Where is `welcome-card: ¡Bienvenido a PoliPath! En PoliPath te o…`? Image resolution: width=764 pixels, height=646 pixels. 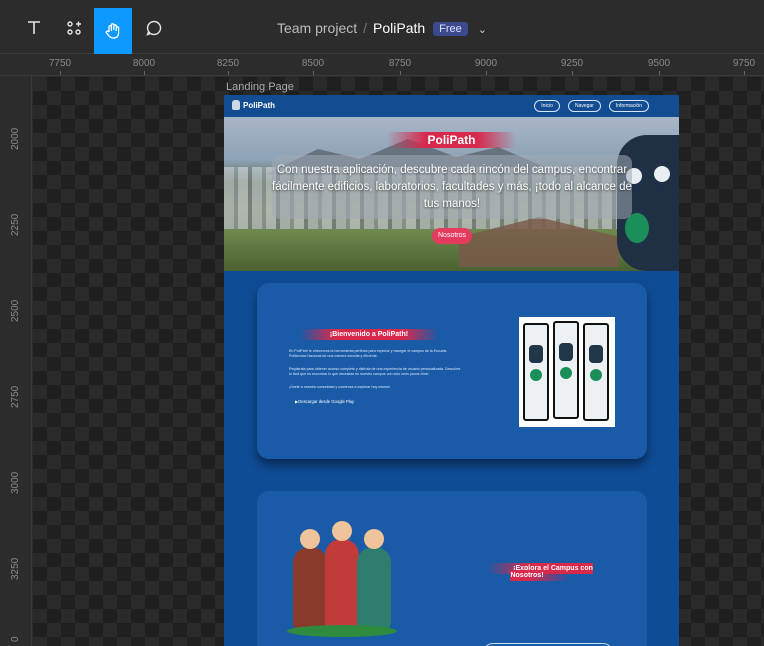
welcome-card: ¡Bienvenido a PoliPath! En PoliPath te o… is located at coordinates (452, 371).